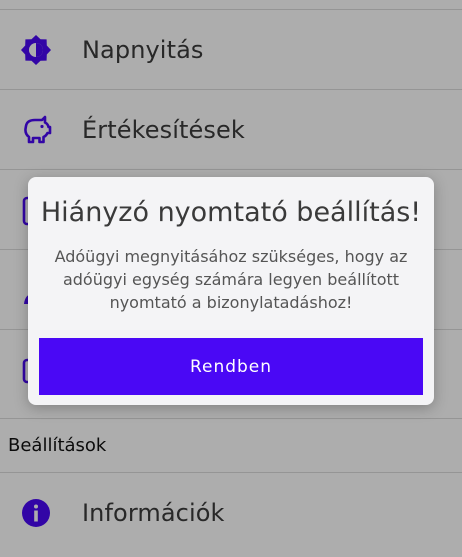  I want to click on ok-button: Rendben, so click(231, 366).